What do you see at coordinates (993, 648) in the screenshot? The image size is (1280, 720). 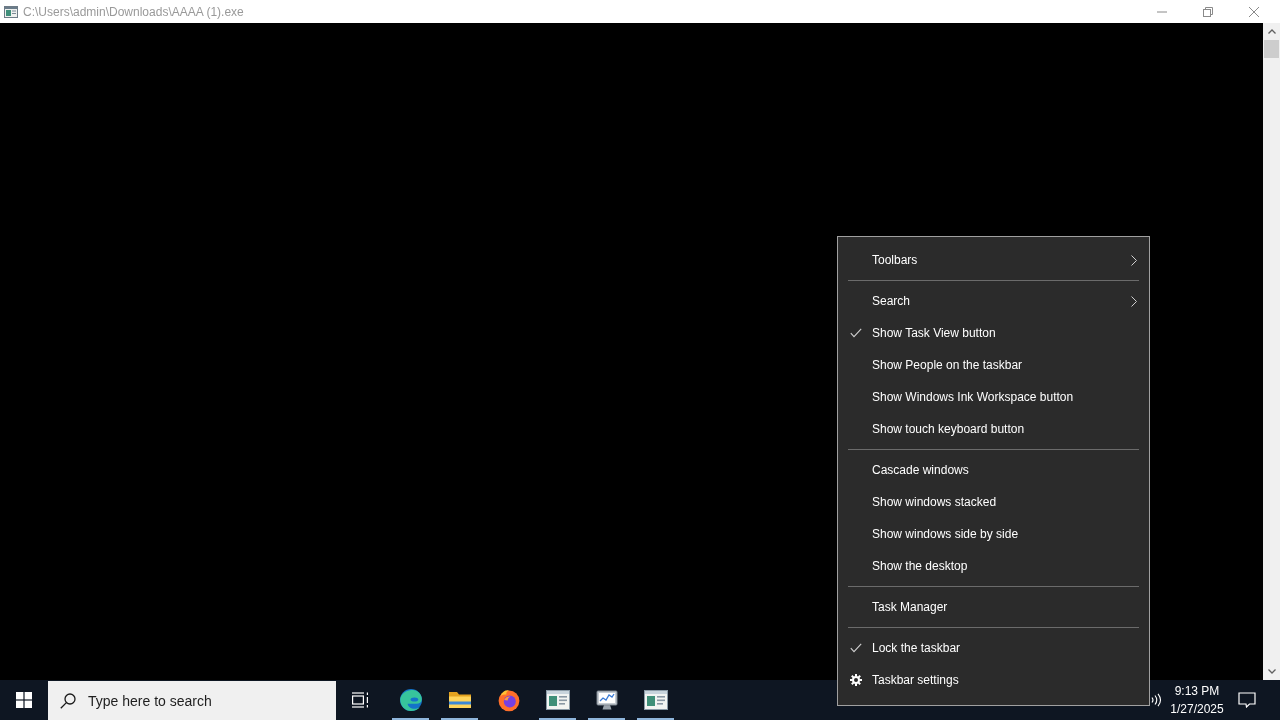 I see `menu-item: Lock the taskbar` at bounding box center [993, 648].